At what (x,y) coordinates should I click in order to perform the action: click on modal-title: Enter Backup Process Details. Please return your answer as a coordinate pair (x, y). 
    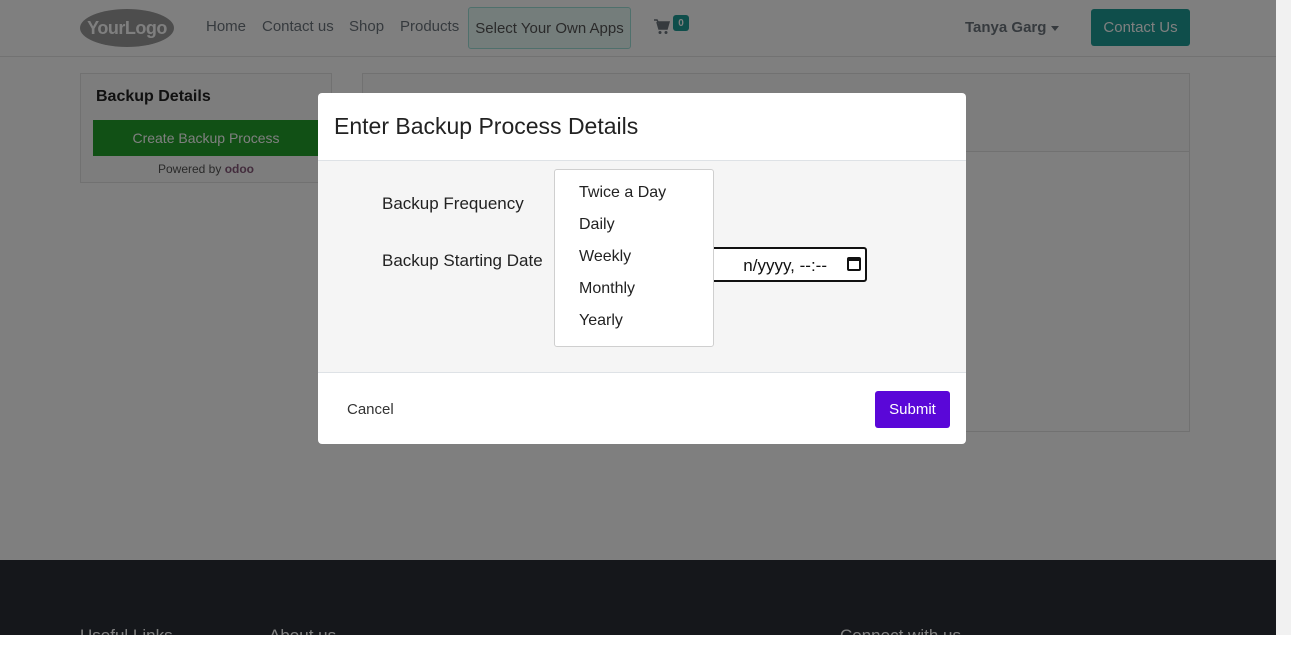
    Looking at the image, I should click on (486, 126).